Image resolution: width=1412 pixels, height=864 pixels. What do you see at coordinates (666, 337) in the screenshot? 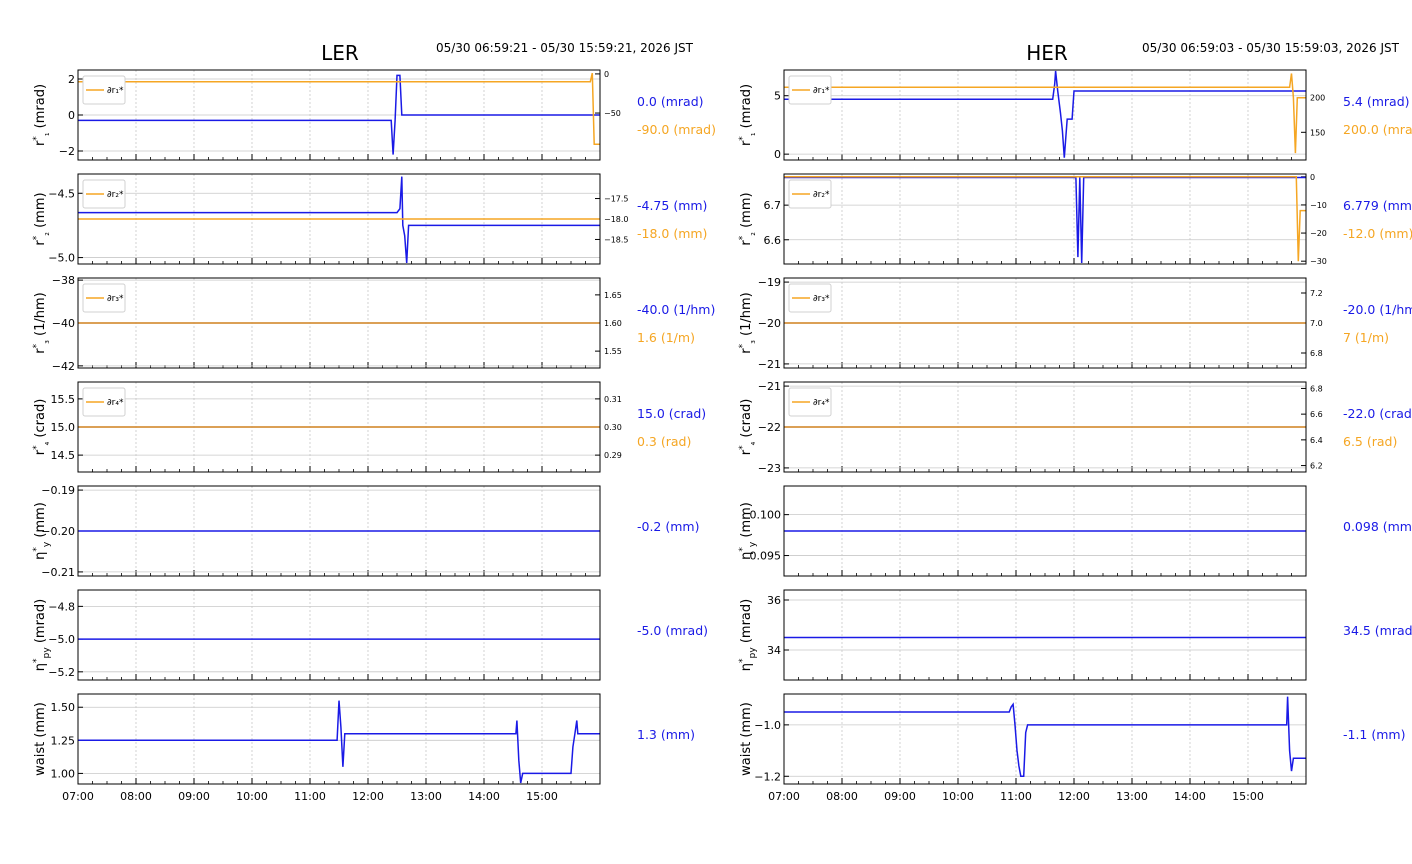
I see `current-value-secondary: 1.6 (1/m)` at bounding box center [666, 337].